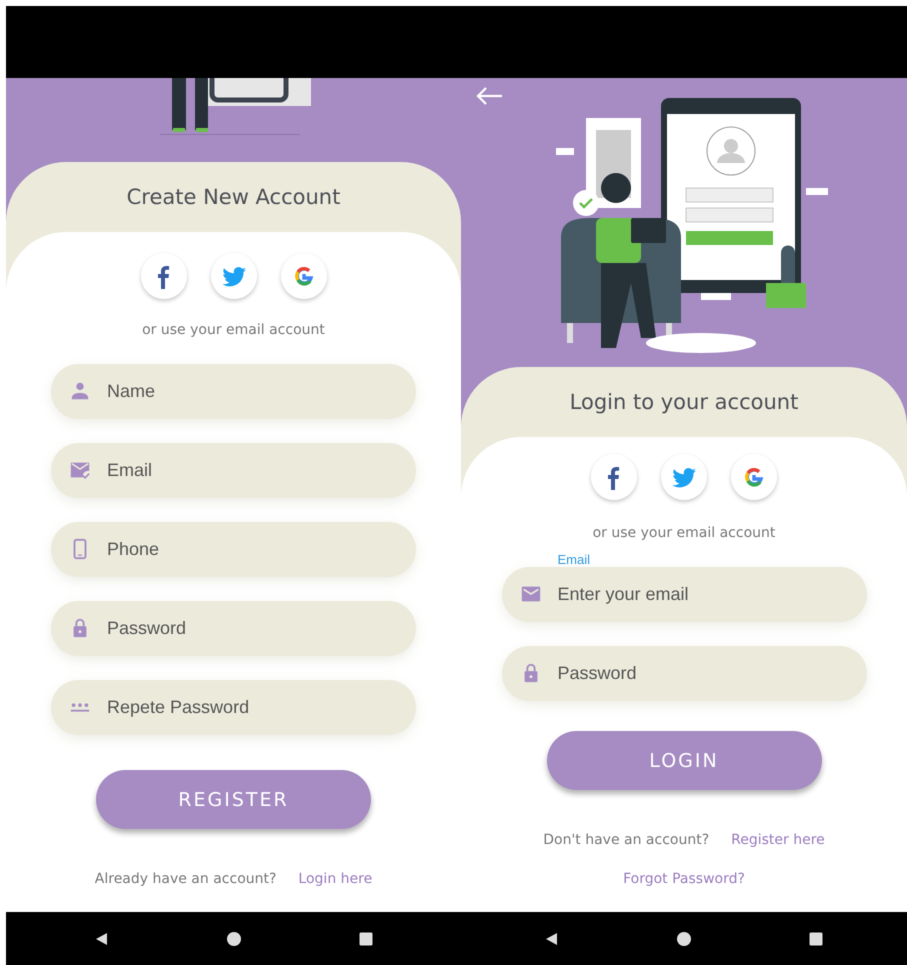 The image size is (907, 965). I want to click on email-field: Enter your email, so click(684, 594).